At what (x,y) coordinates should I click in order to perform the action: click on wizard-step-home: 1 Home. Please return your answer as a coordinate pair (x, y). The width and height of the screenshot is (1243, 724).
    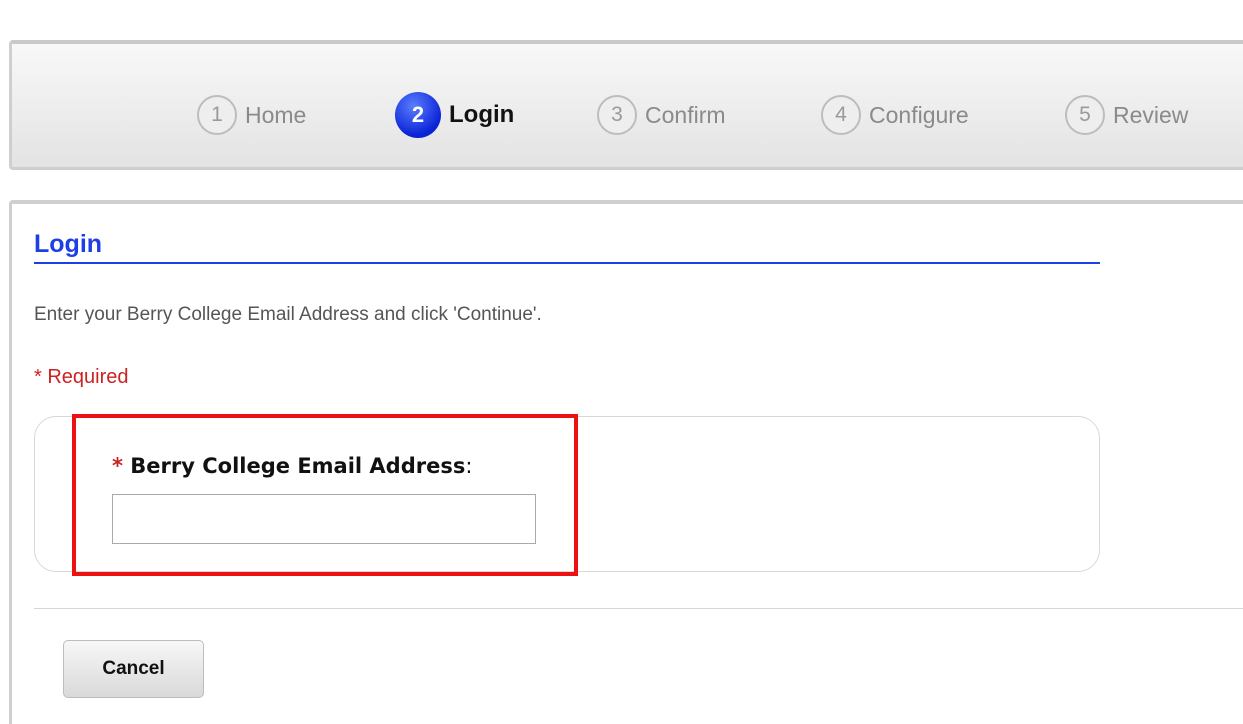
    Looking at the image, I should click on (251, 115).